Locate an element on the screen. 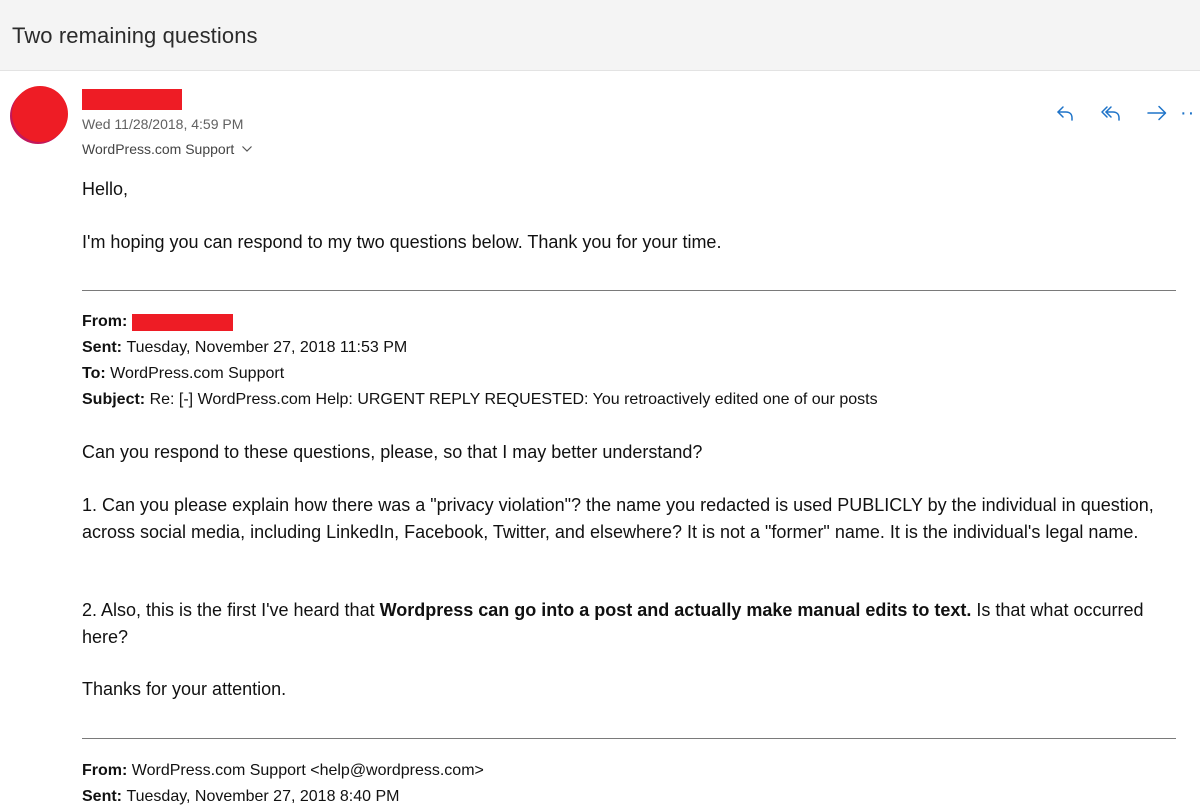  more-actions-button: ·· is located at coordinates (1190, 113).